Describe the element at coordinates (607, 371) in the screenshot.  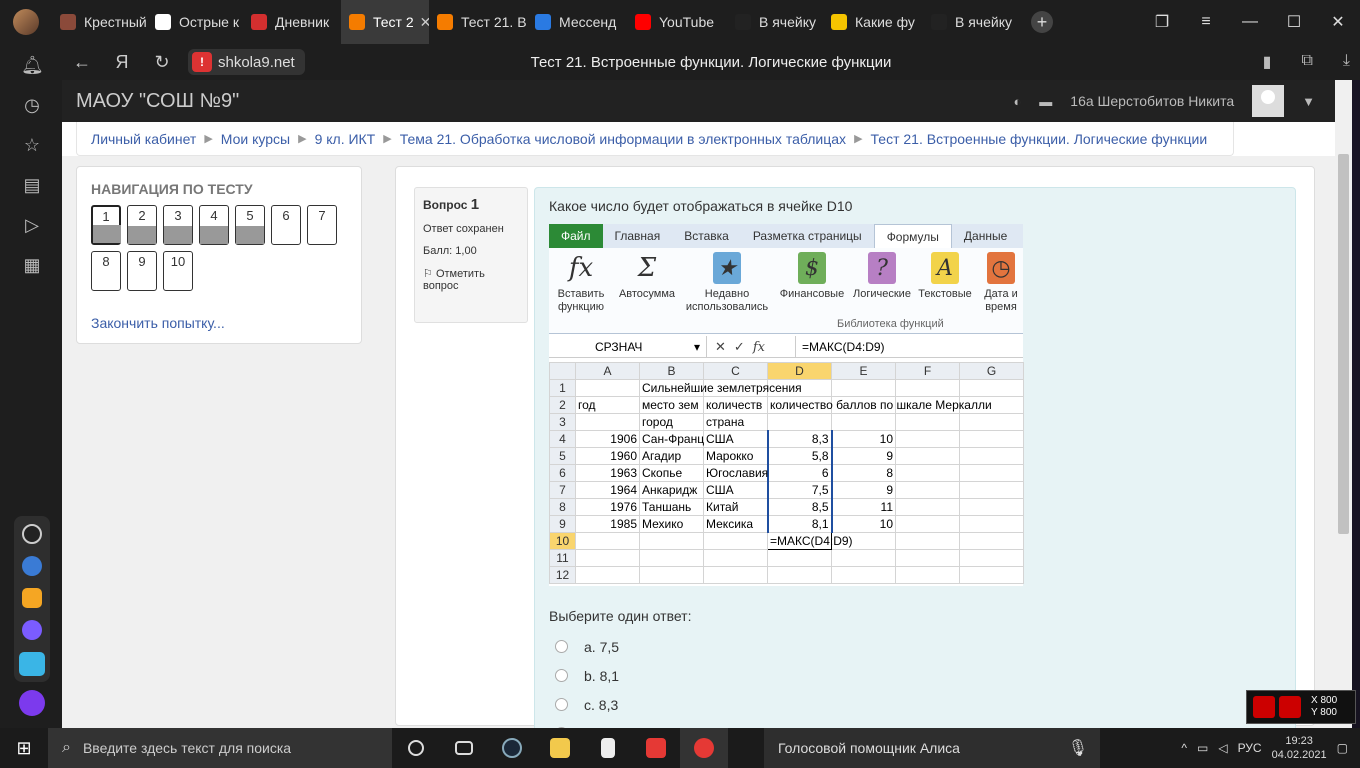
I see `column-header: A` at that location.